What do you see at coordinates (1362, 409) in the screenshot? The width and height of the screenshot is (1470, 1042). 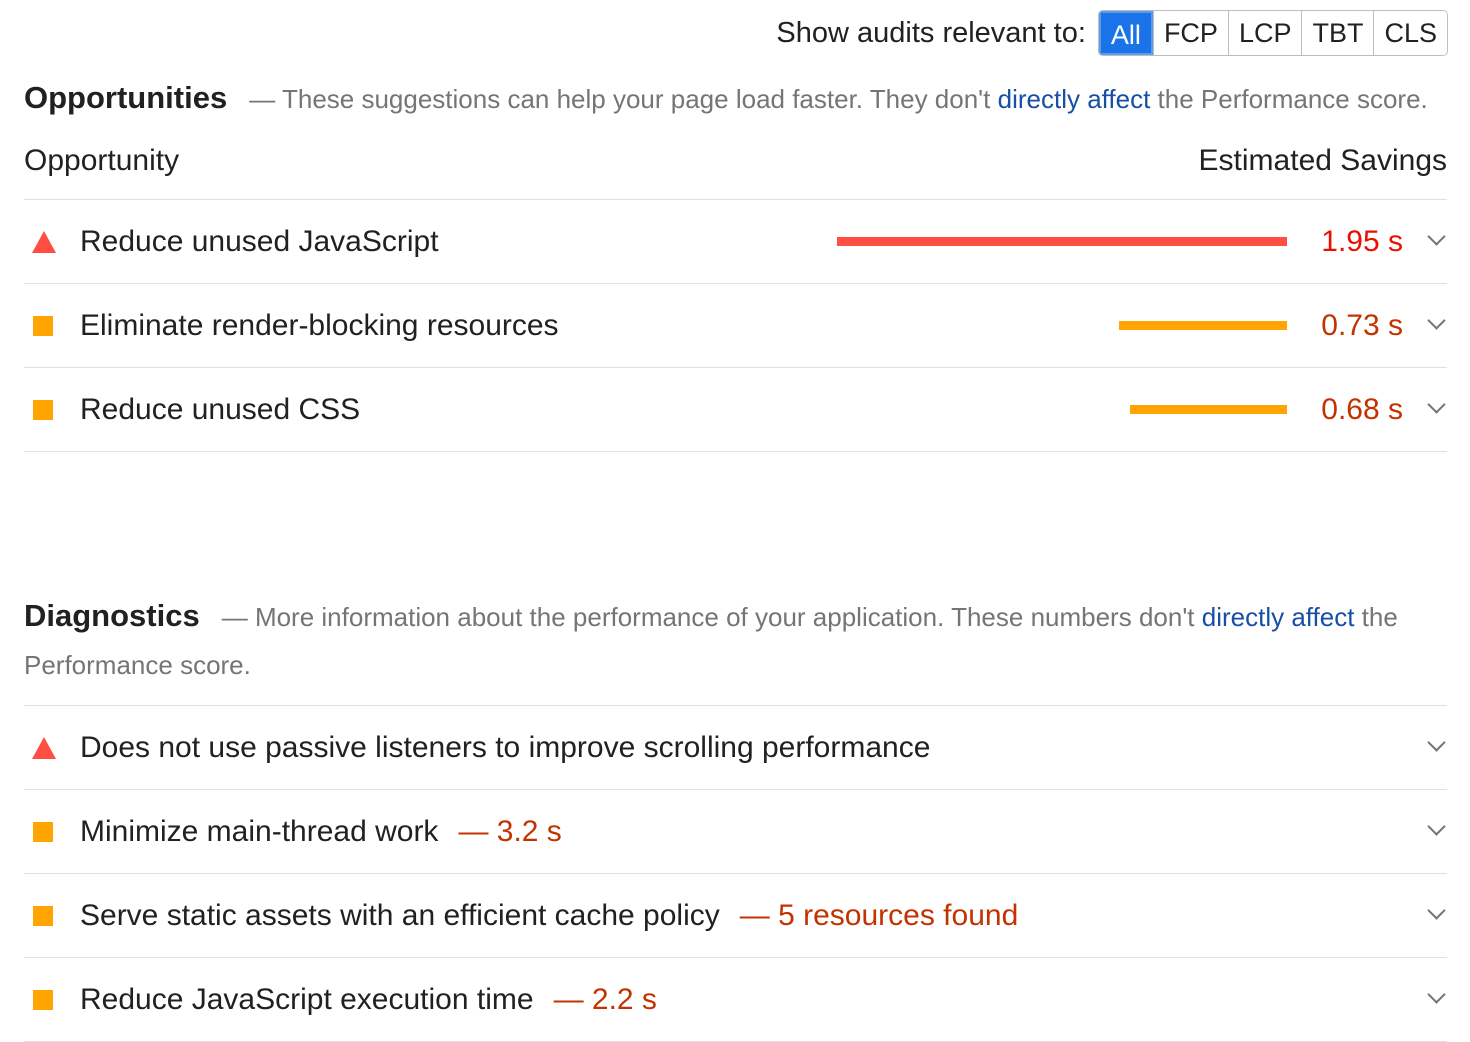 I see `savings-value: 0.68 s` at bounding box center [1362, 409].